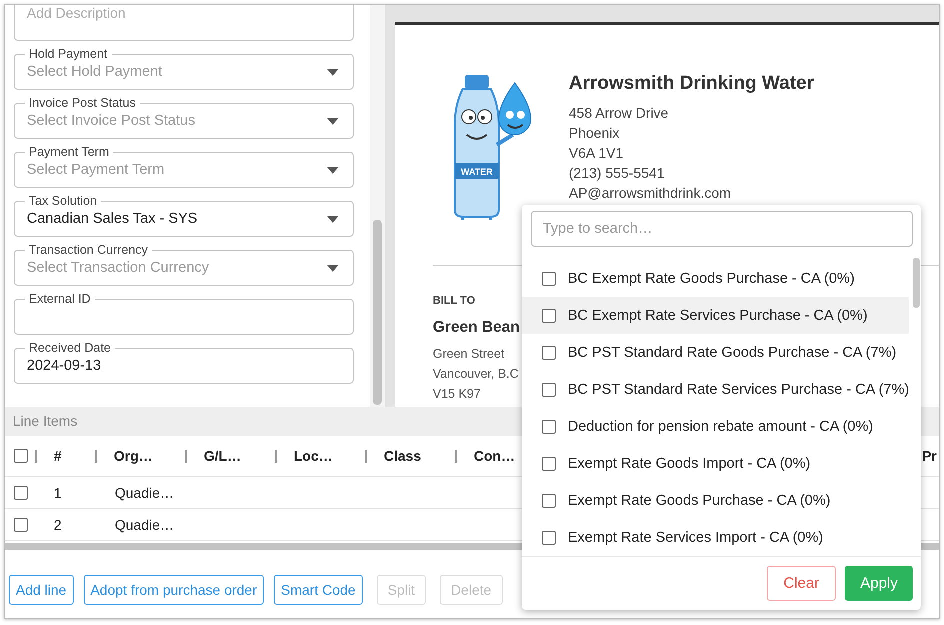  I want to click on option-item: Exempt Rate Goods Import - CA (0%), so click(716, 463).